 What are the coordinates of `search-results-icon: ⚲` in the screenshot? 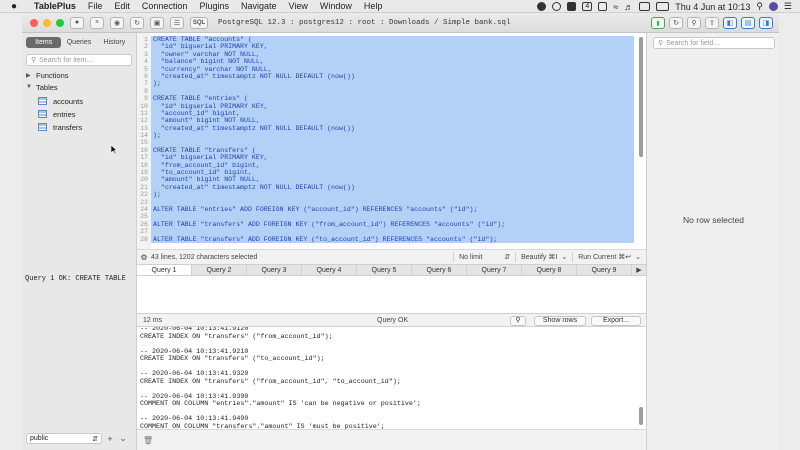 It's located at (518, 321).